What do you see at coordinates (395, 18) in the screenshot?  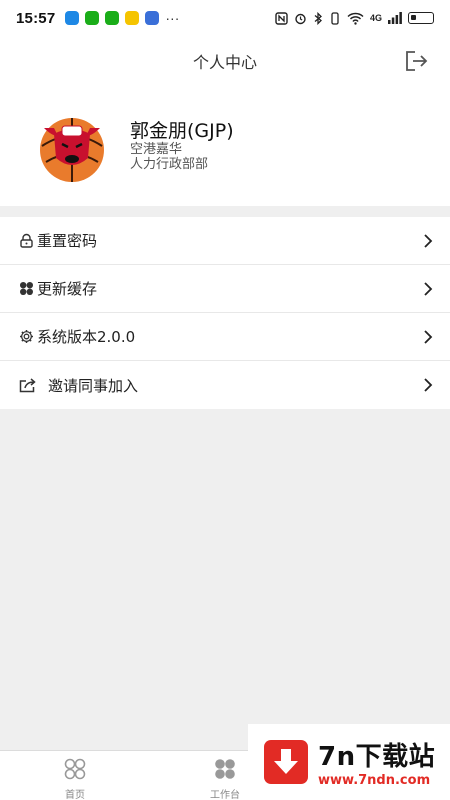 I see `signal-icon` at bounding box center [395, 18].